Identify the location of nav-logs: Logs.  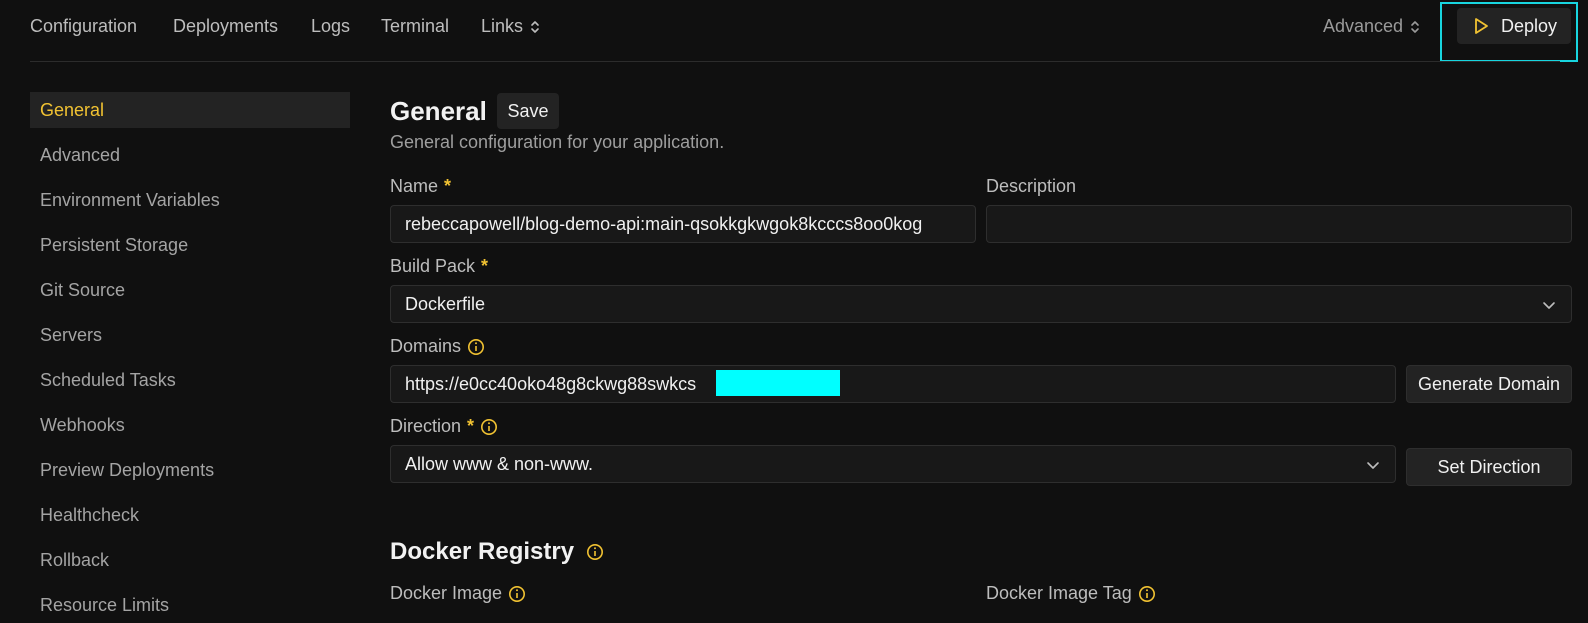
(330, 26).